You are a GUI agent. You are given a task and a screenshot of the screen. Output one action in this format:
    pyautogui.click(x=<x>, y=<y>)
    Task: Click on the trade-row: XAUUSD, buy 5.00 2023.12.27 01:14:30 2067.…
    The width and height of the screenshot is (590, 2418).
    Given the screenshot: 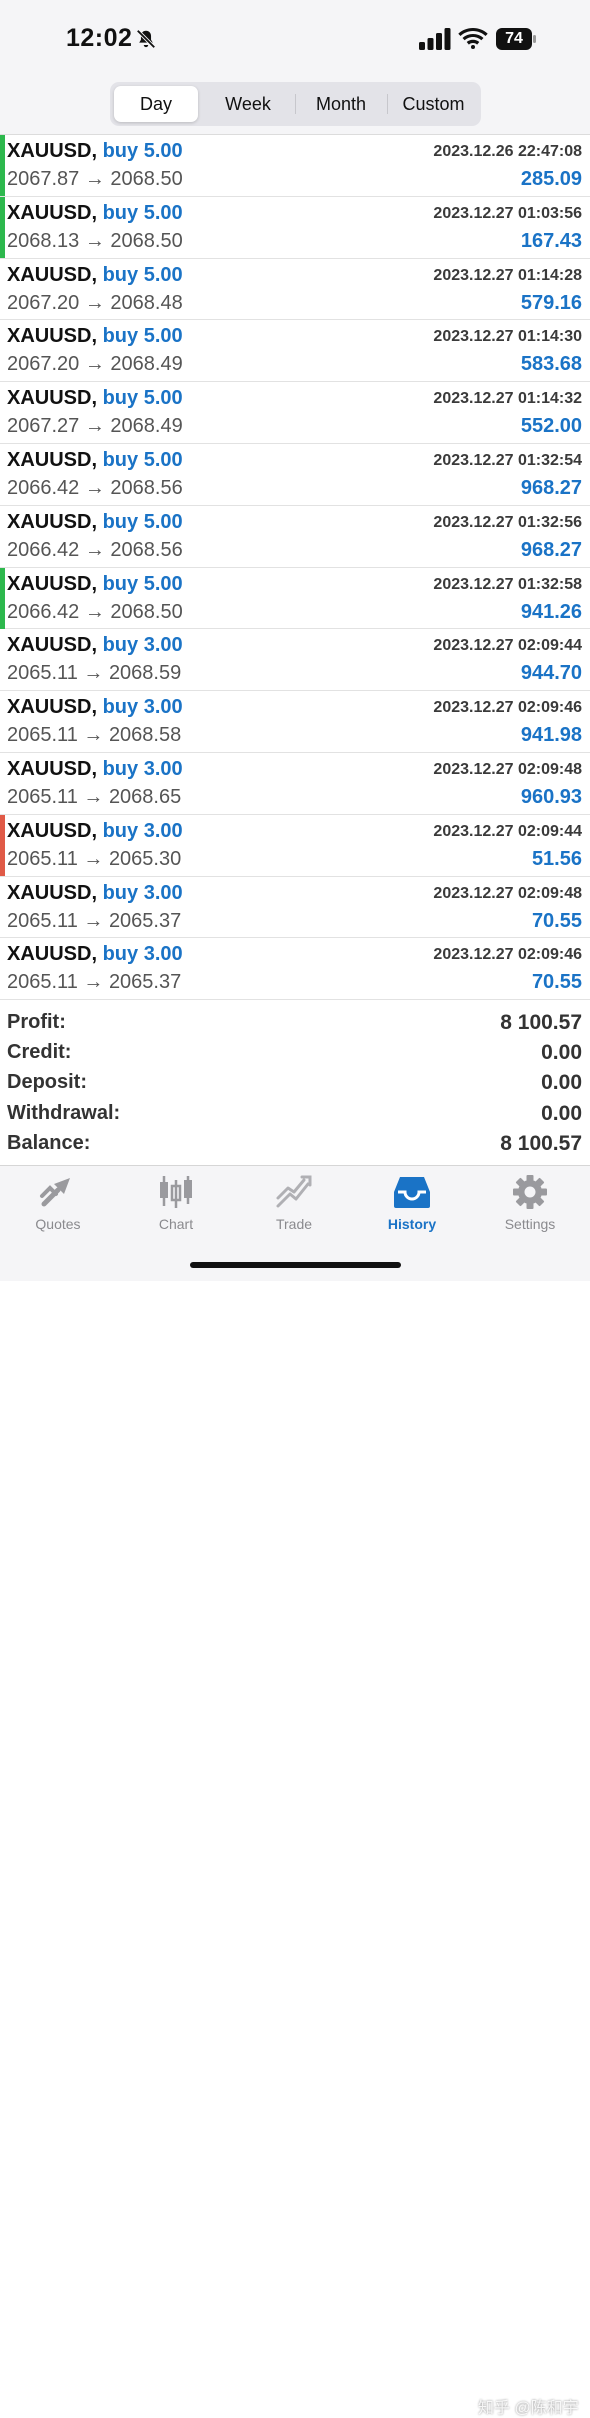 What is the action you would take?
    pyautogui.click(x=295, y=351)
    